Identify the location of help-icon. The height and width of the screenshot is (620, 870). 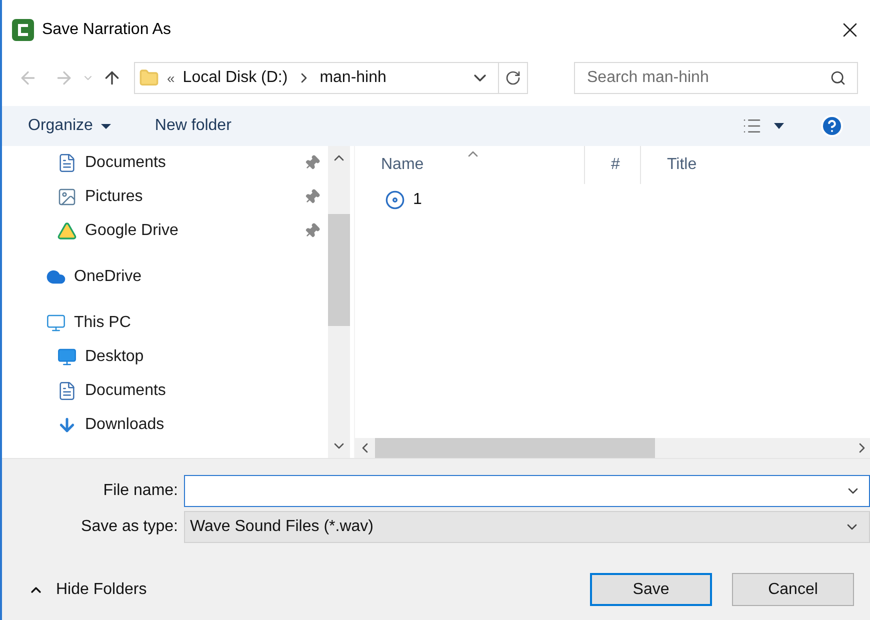
(832, 126).